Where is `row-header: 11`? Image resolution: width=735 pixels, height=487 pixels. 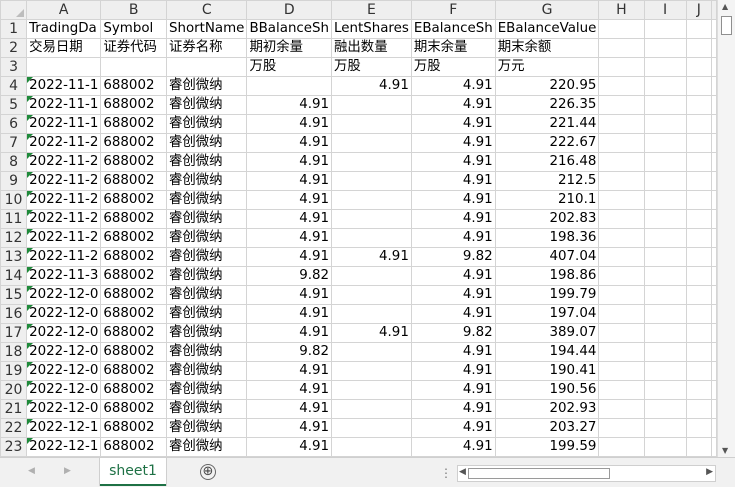
row-header: 11 is located at coordinates (14, 219).